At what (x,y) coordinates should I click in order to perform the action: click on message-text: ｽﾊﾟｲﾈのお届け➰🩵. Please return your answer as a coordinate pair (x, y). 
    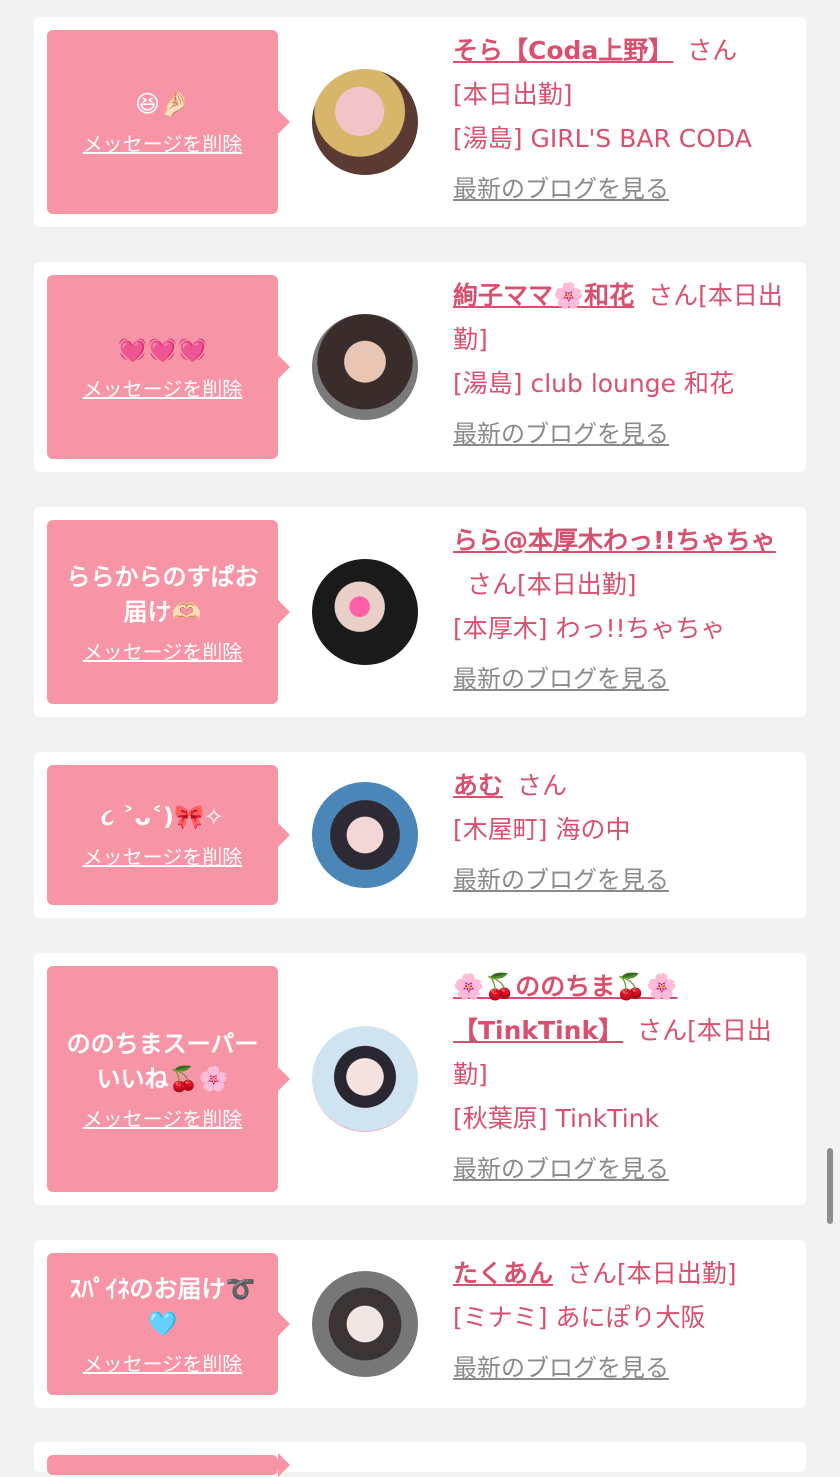
    Looking at the image, I should click on (162, 1306).